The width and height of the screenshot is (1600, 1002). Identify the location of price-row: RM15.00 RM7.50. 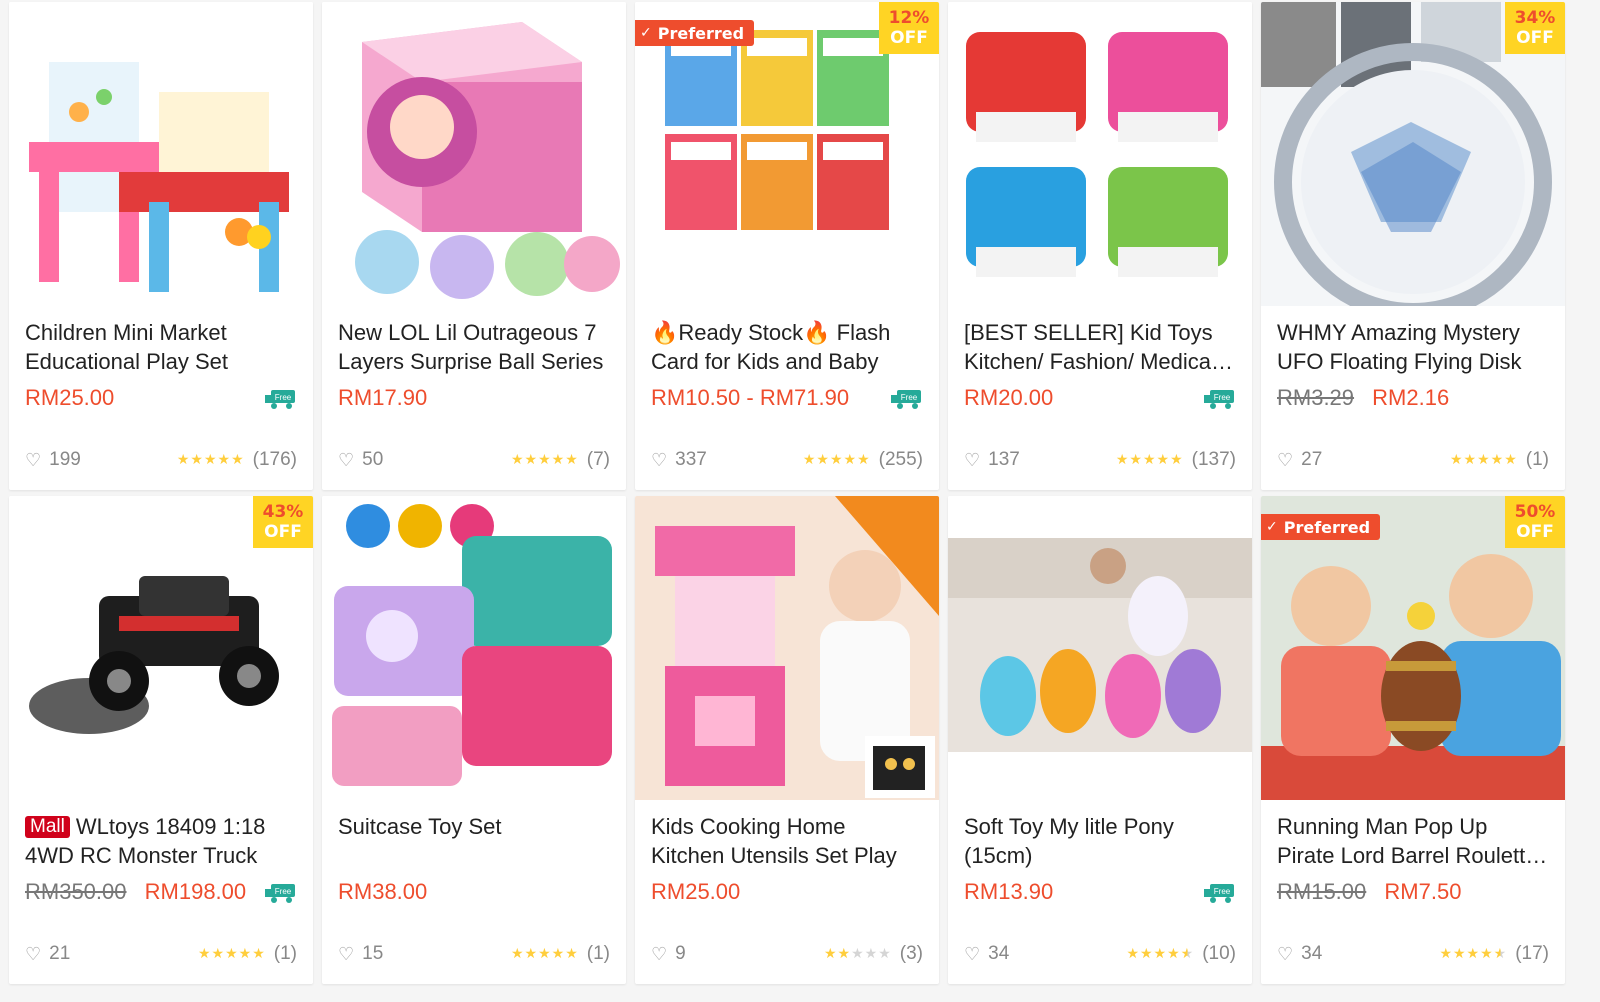
(1369, 892).